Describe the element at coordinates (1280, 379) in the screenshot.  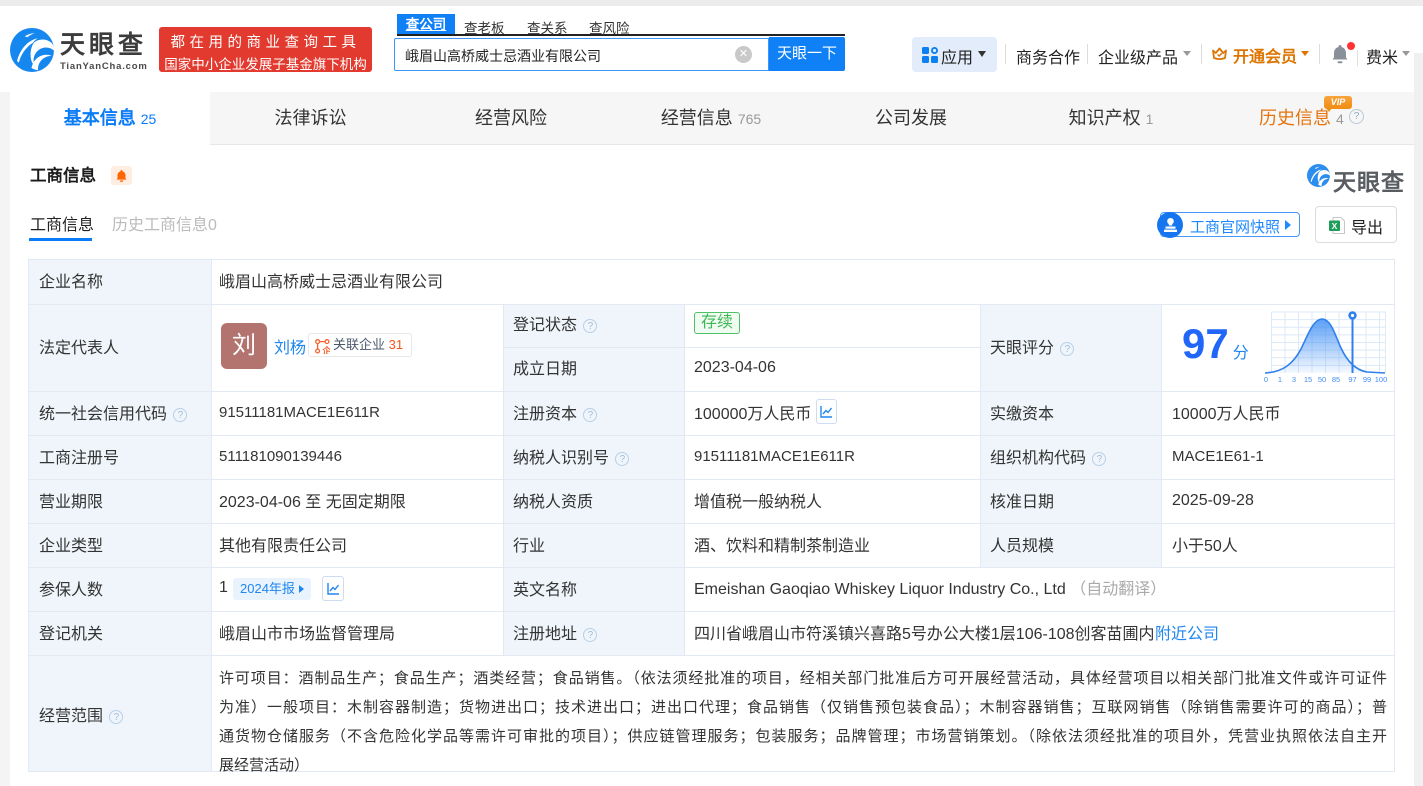
I see `svg-text: 1` at that location.